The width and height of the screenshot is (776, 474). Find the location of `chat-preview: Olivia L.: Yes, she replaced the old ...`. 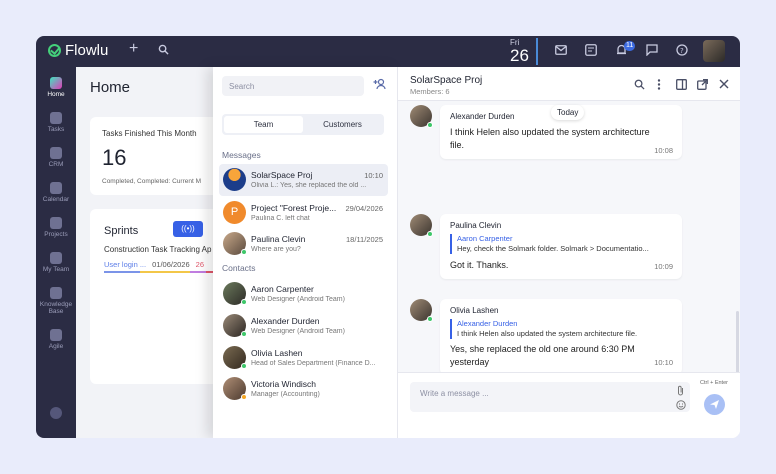

chat-preview: Olivia L.: Yes, she replaced the old ... is located at coordinates (309, 185).